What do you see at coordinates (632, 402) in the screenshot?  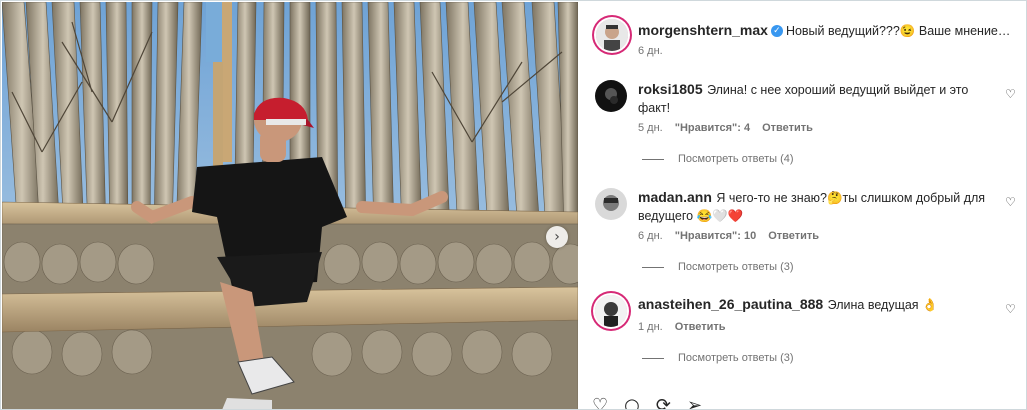 I see `comment-icon: ○` at bounding box center [632, 402].